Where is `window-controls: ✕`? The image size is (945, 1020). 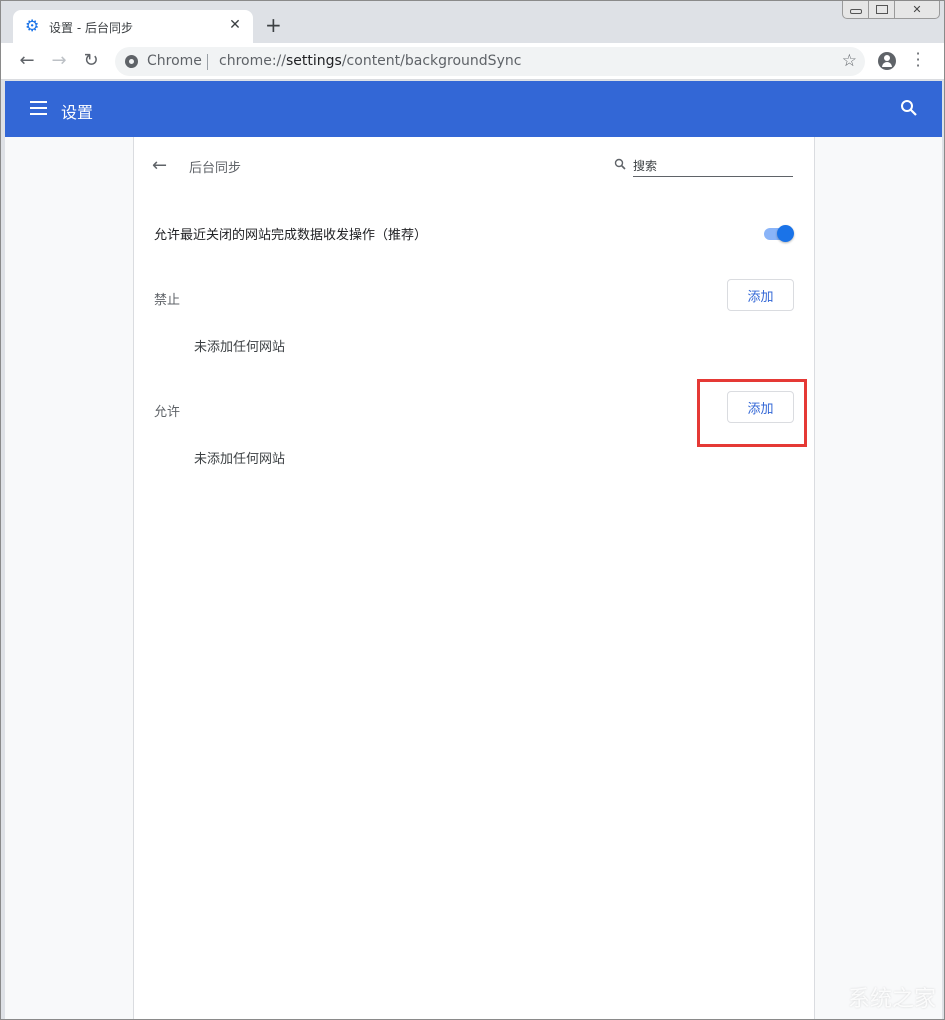
window-controls: ✕ is located at coordinates (891, 10).